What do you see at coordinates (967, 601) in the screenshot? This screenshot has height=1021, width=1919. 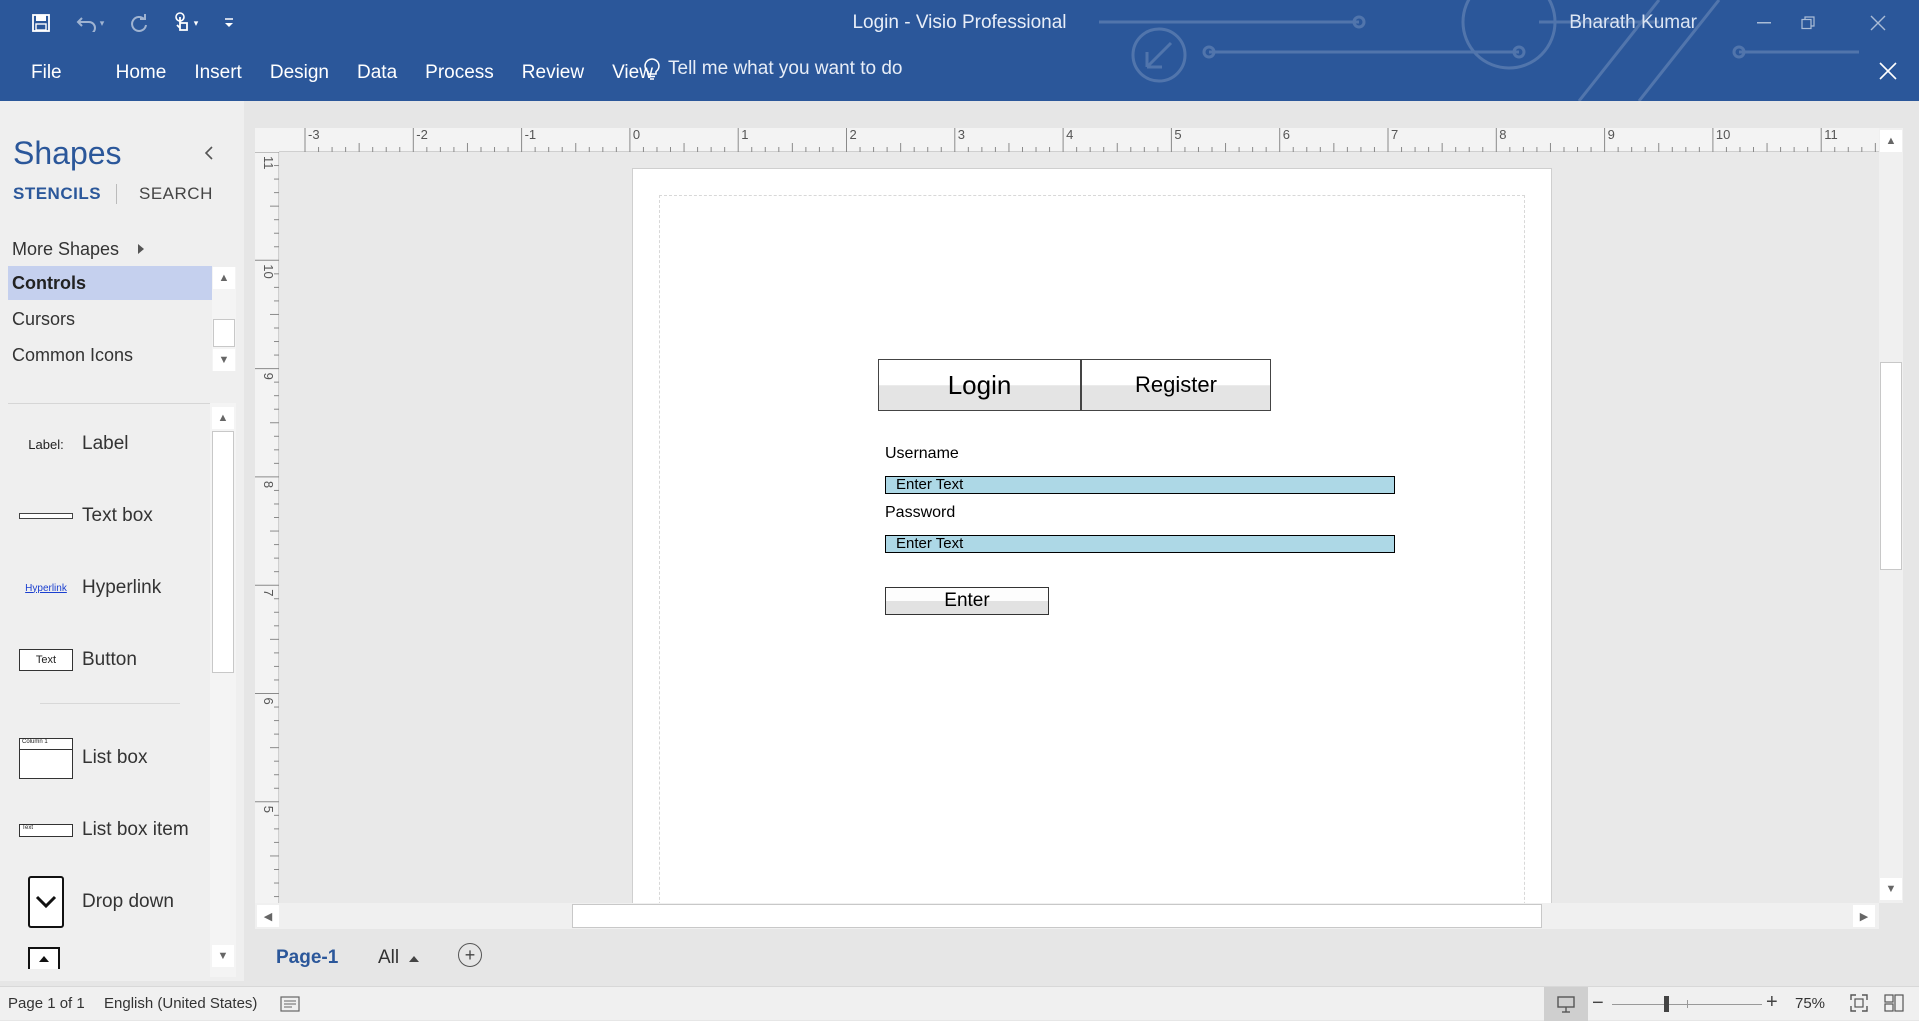 I see `wireframe-enter-button: Enter` at bounding box center [967, 601].